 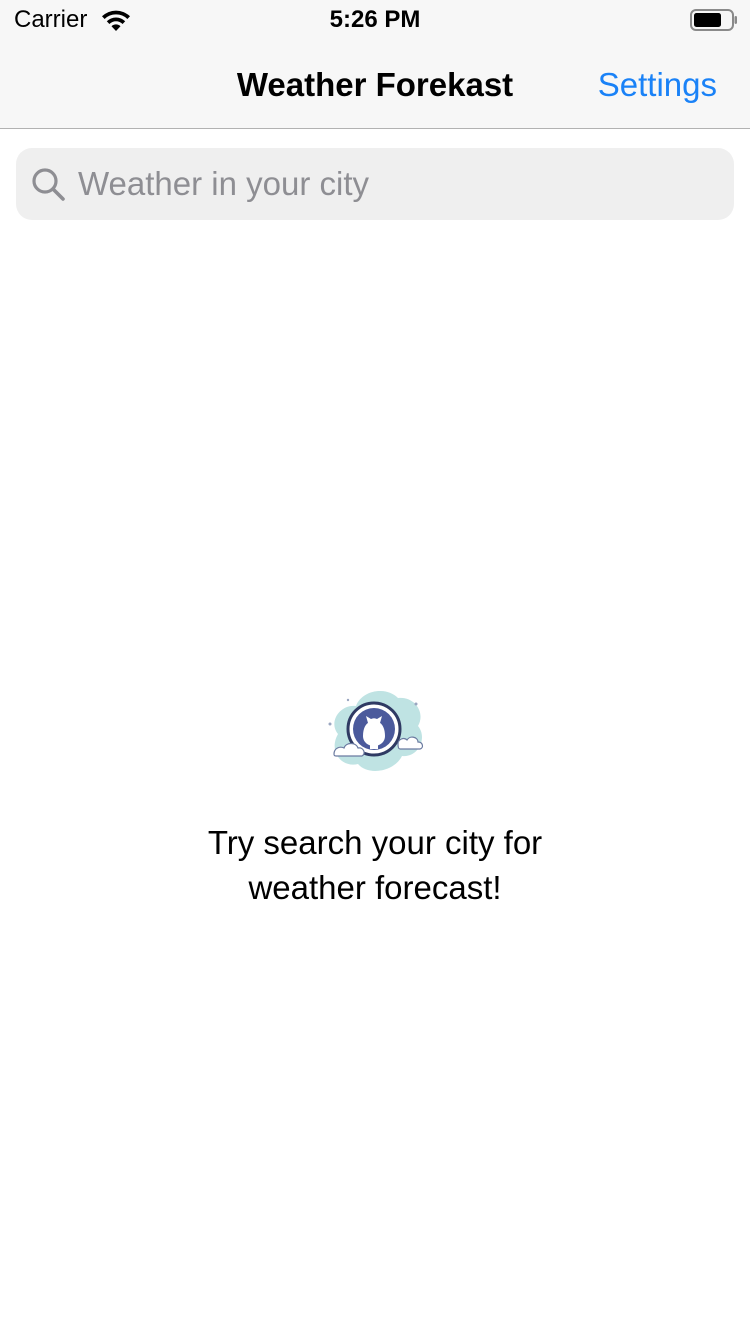 What do you see at coordinates (657, 85) in the screenshot?
I see `settings-button: Settings` at bounding box center [657, 85].